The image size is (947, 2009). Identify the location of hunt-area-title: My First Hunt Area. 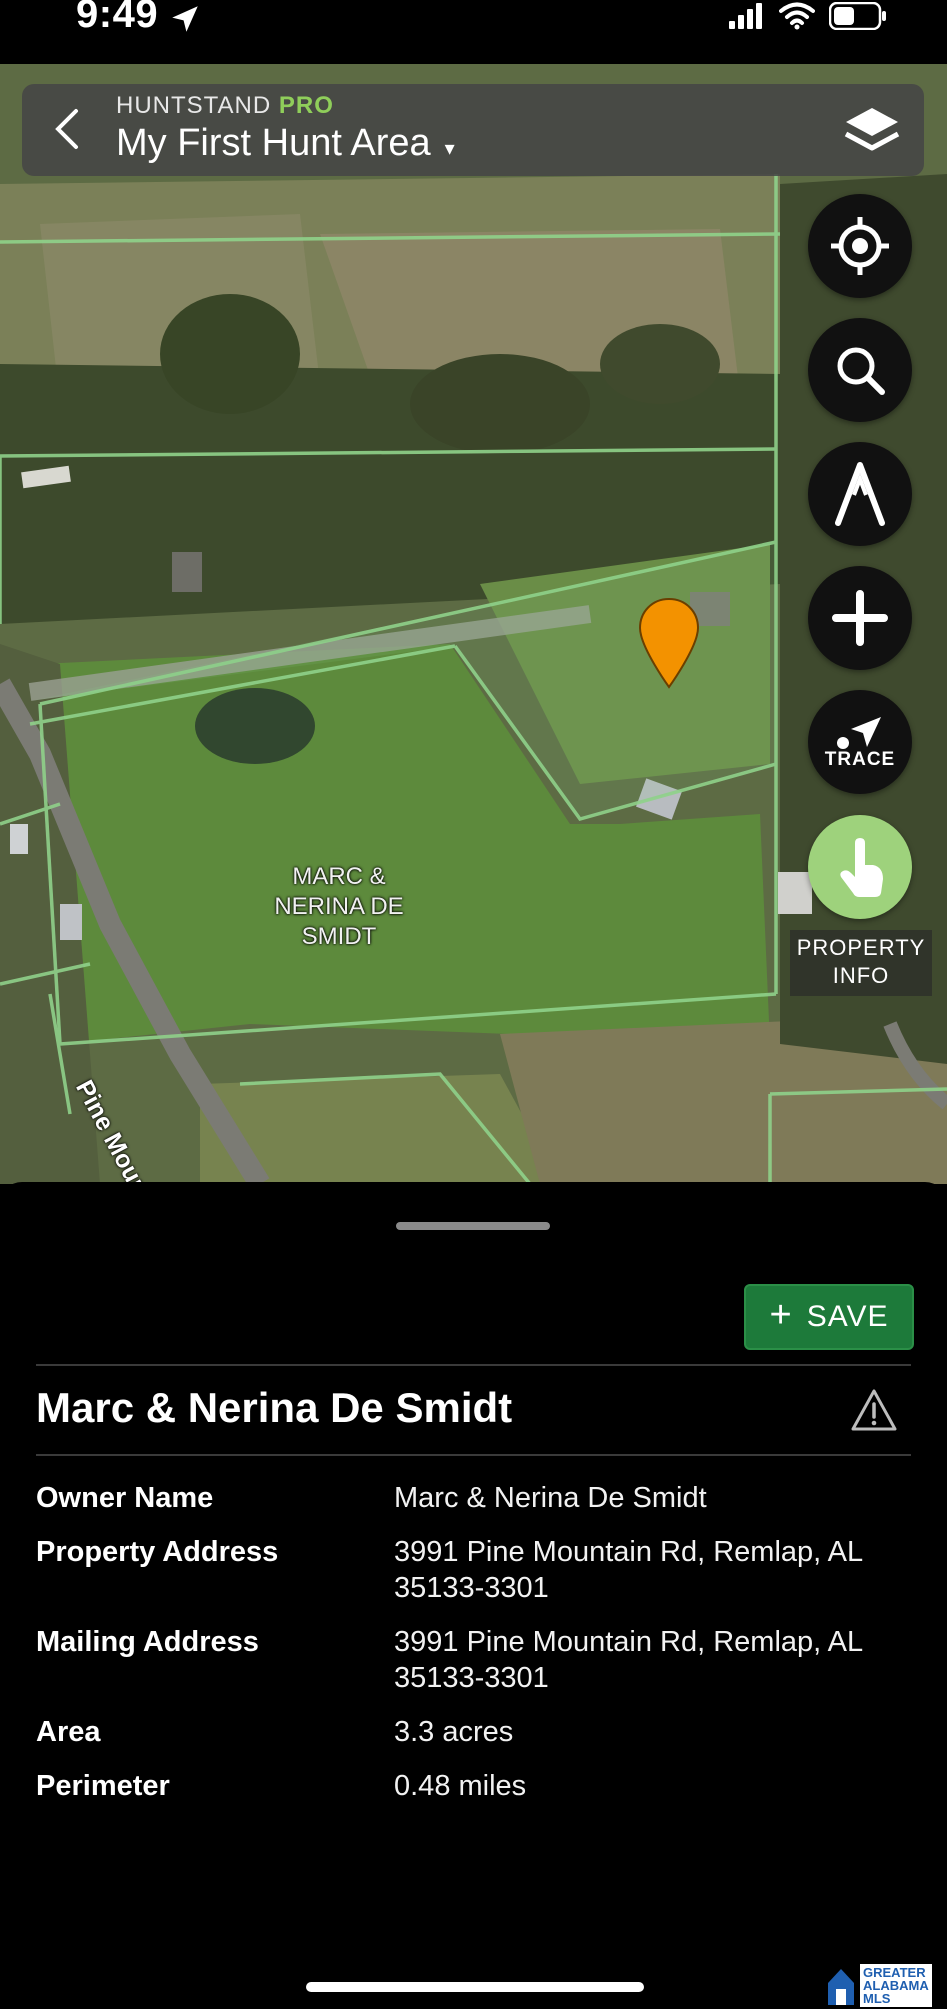
(273, 143).